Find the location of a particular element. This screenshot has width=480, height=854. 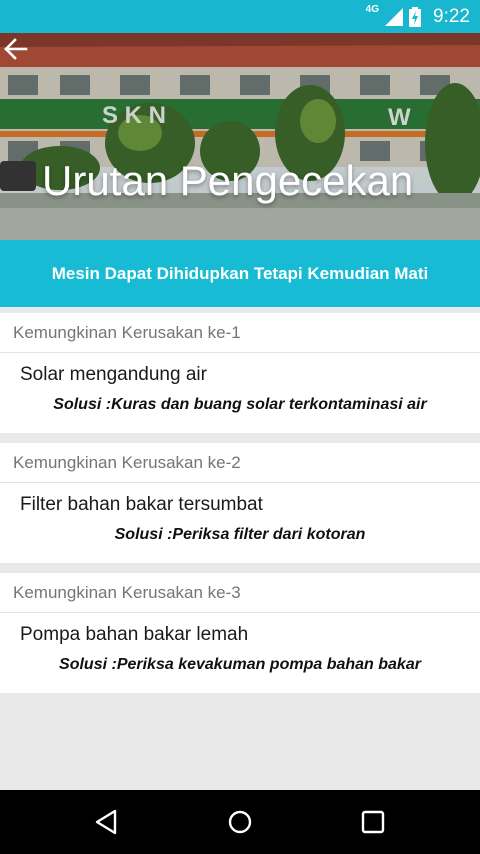

status-icons: 4G 9:22 is located at coordinates (418, 16).